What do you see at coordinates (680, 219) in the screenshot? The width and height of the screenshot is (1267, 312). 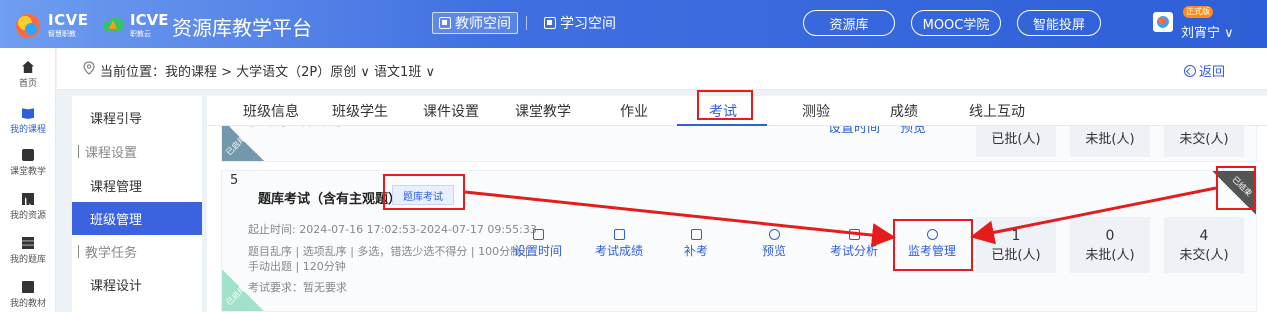 I see `arrow-type-to-proctor` at bounding box center [680, 219].